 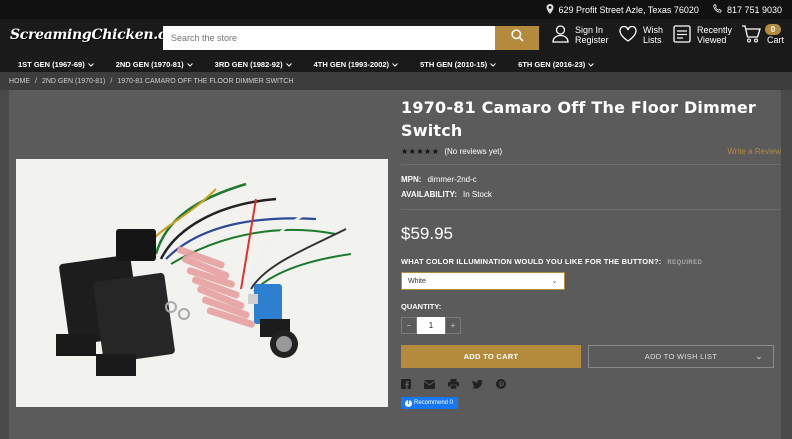 I want to click on facebook-recommend-button: f Recommend 0, so click(x=429, y=403).